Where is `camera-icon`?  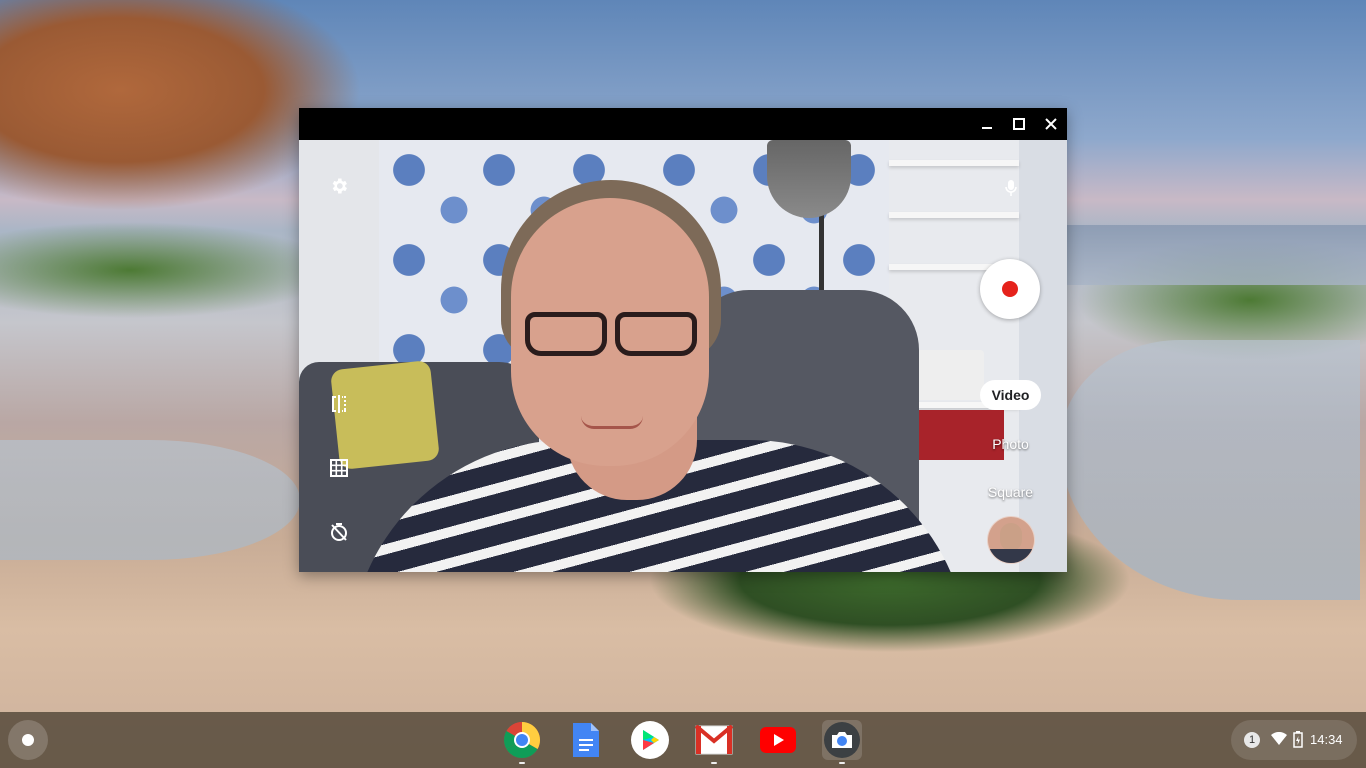
camera-icon is located at coordinates (842, 740).